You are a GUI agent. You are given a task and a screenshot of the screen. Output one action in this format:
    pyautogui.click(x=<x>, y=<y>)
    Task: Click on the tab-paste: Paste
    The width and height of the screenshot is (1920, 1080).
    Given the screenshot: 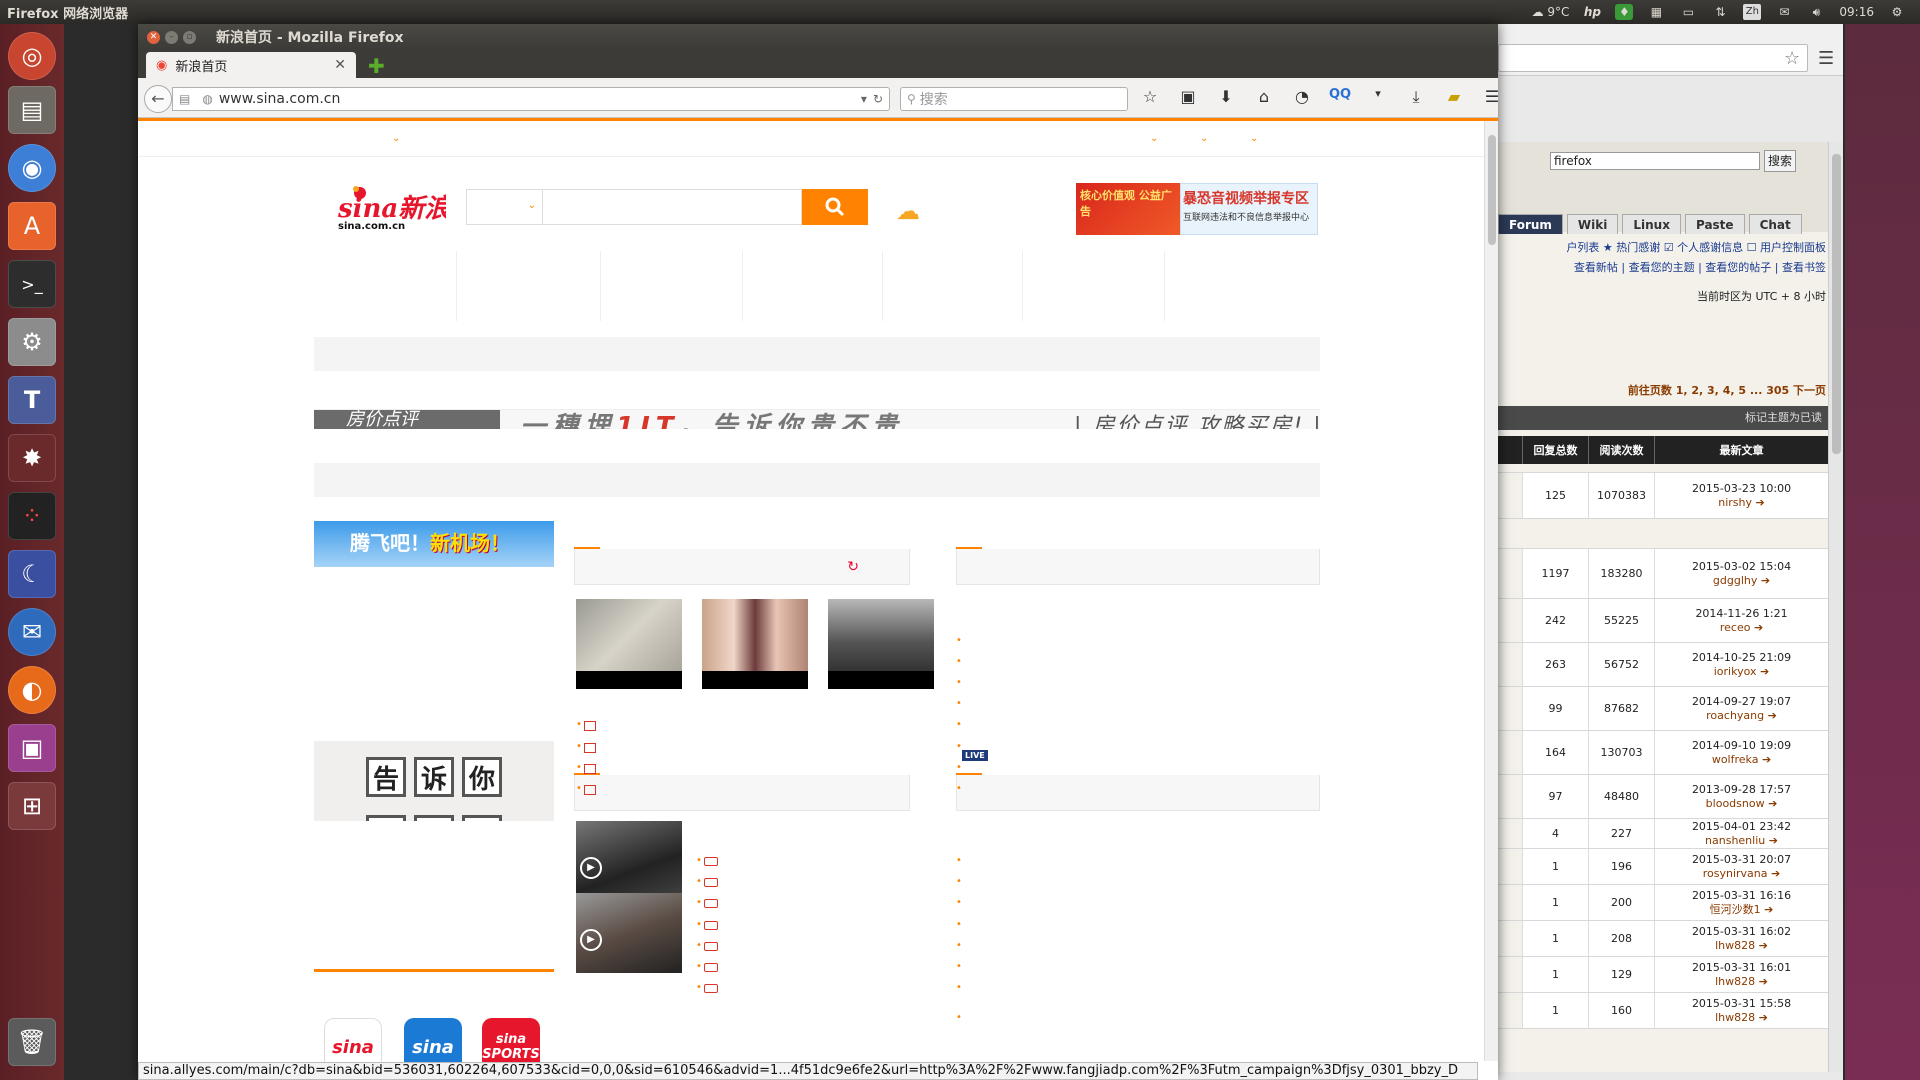 What is the action you would take?
    pyautogui.click(x=1714, y=224)
    